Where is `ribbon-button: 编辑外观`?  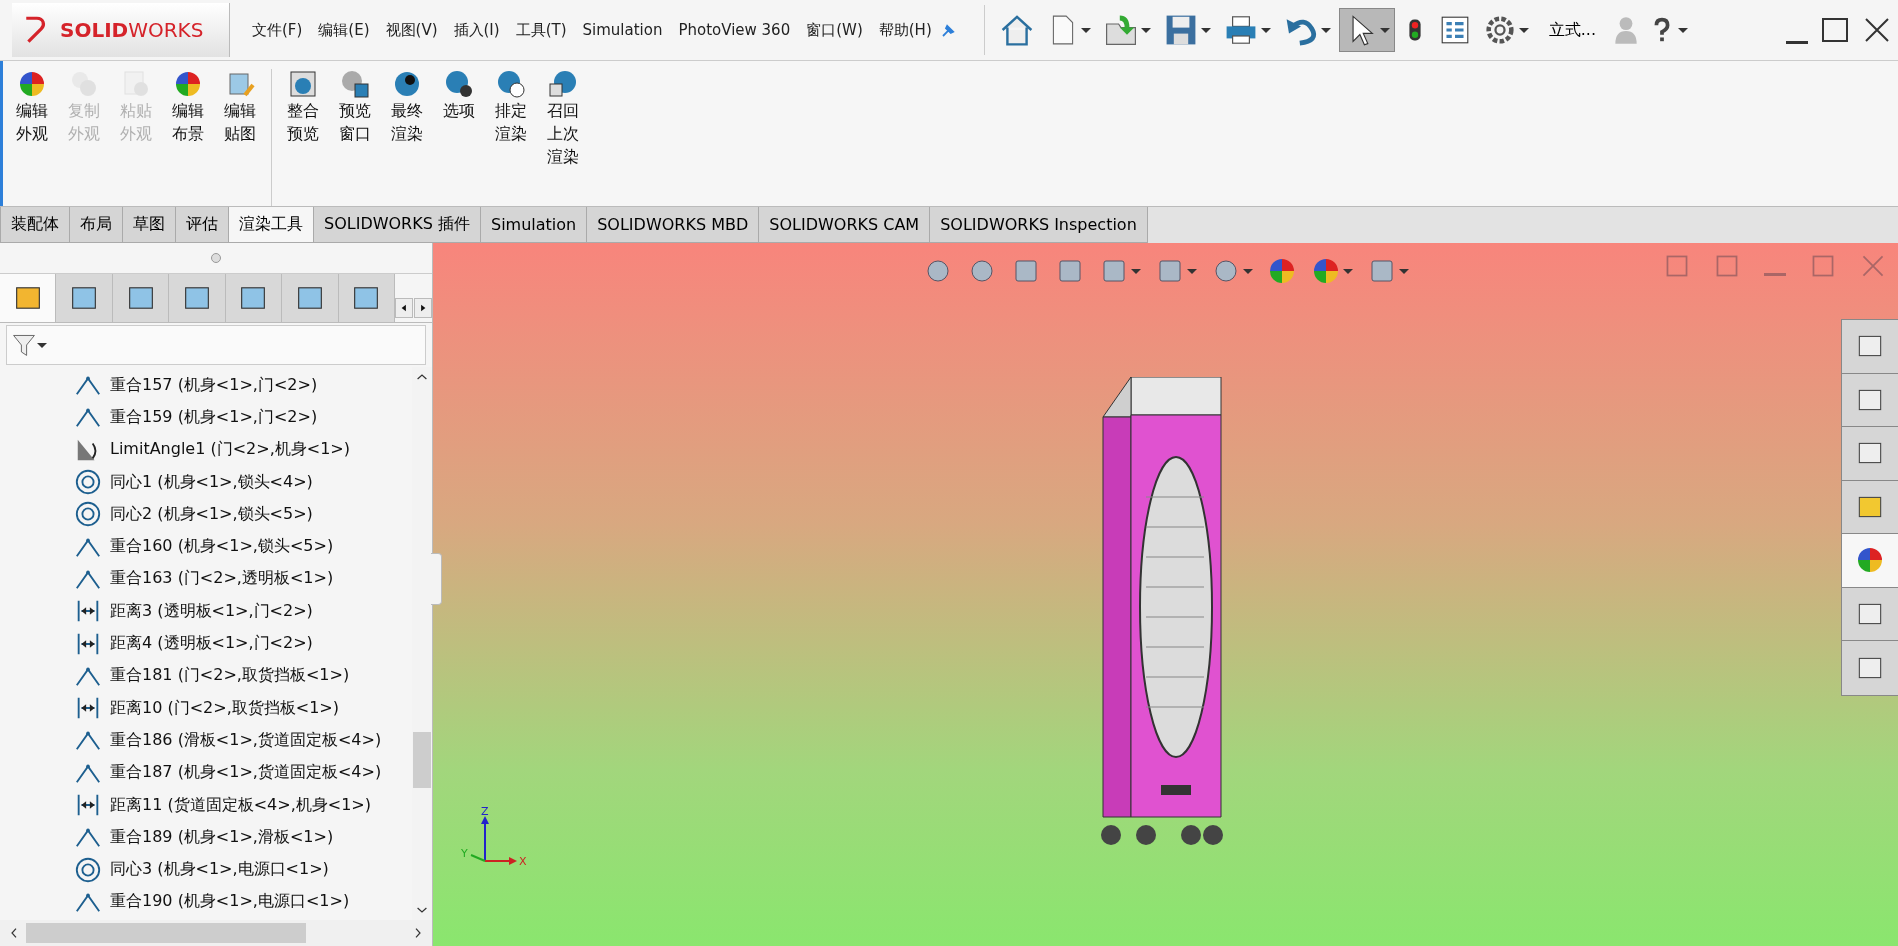
ribbon-button: 编辑外观 is located at coordinates (32, 107).